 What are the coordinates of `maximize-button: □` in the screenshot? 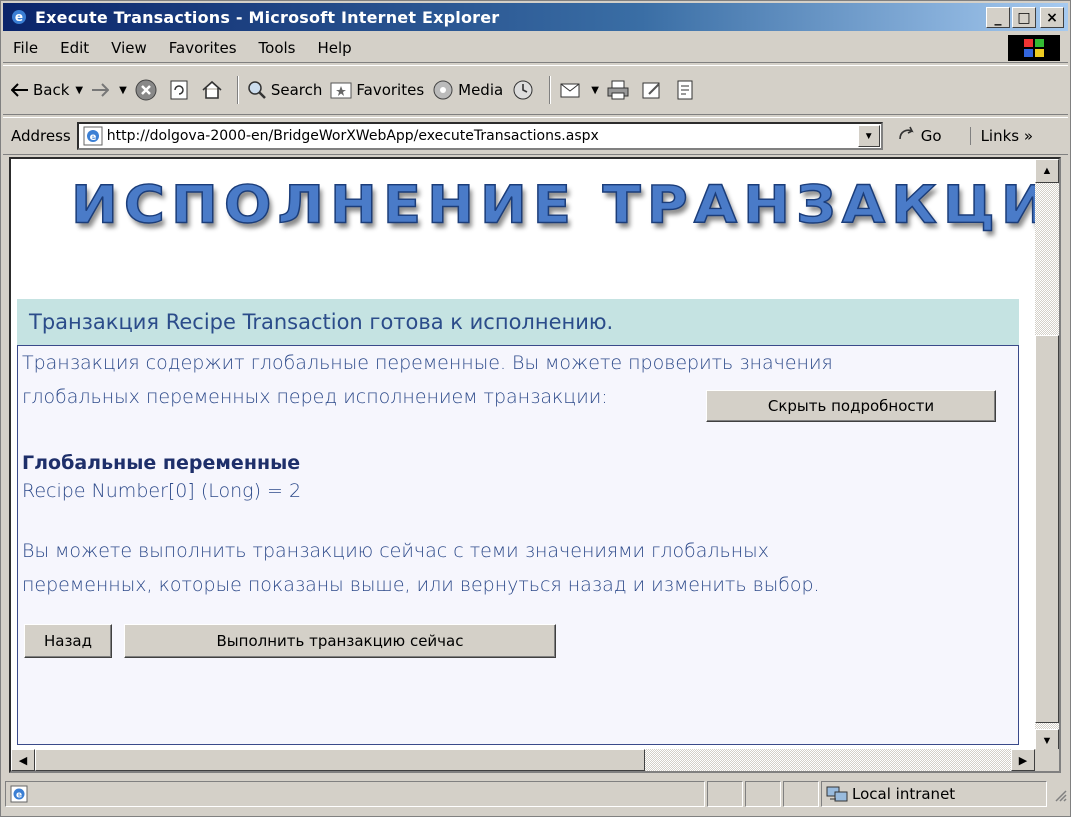 It's located at (1024, 17).